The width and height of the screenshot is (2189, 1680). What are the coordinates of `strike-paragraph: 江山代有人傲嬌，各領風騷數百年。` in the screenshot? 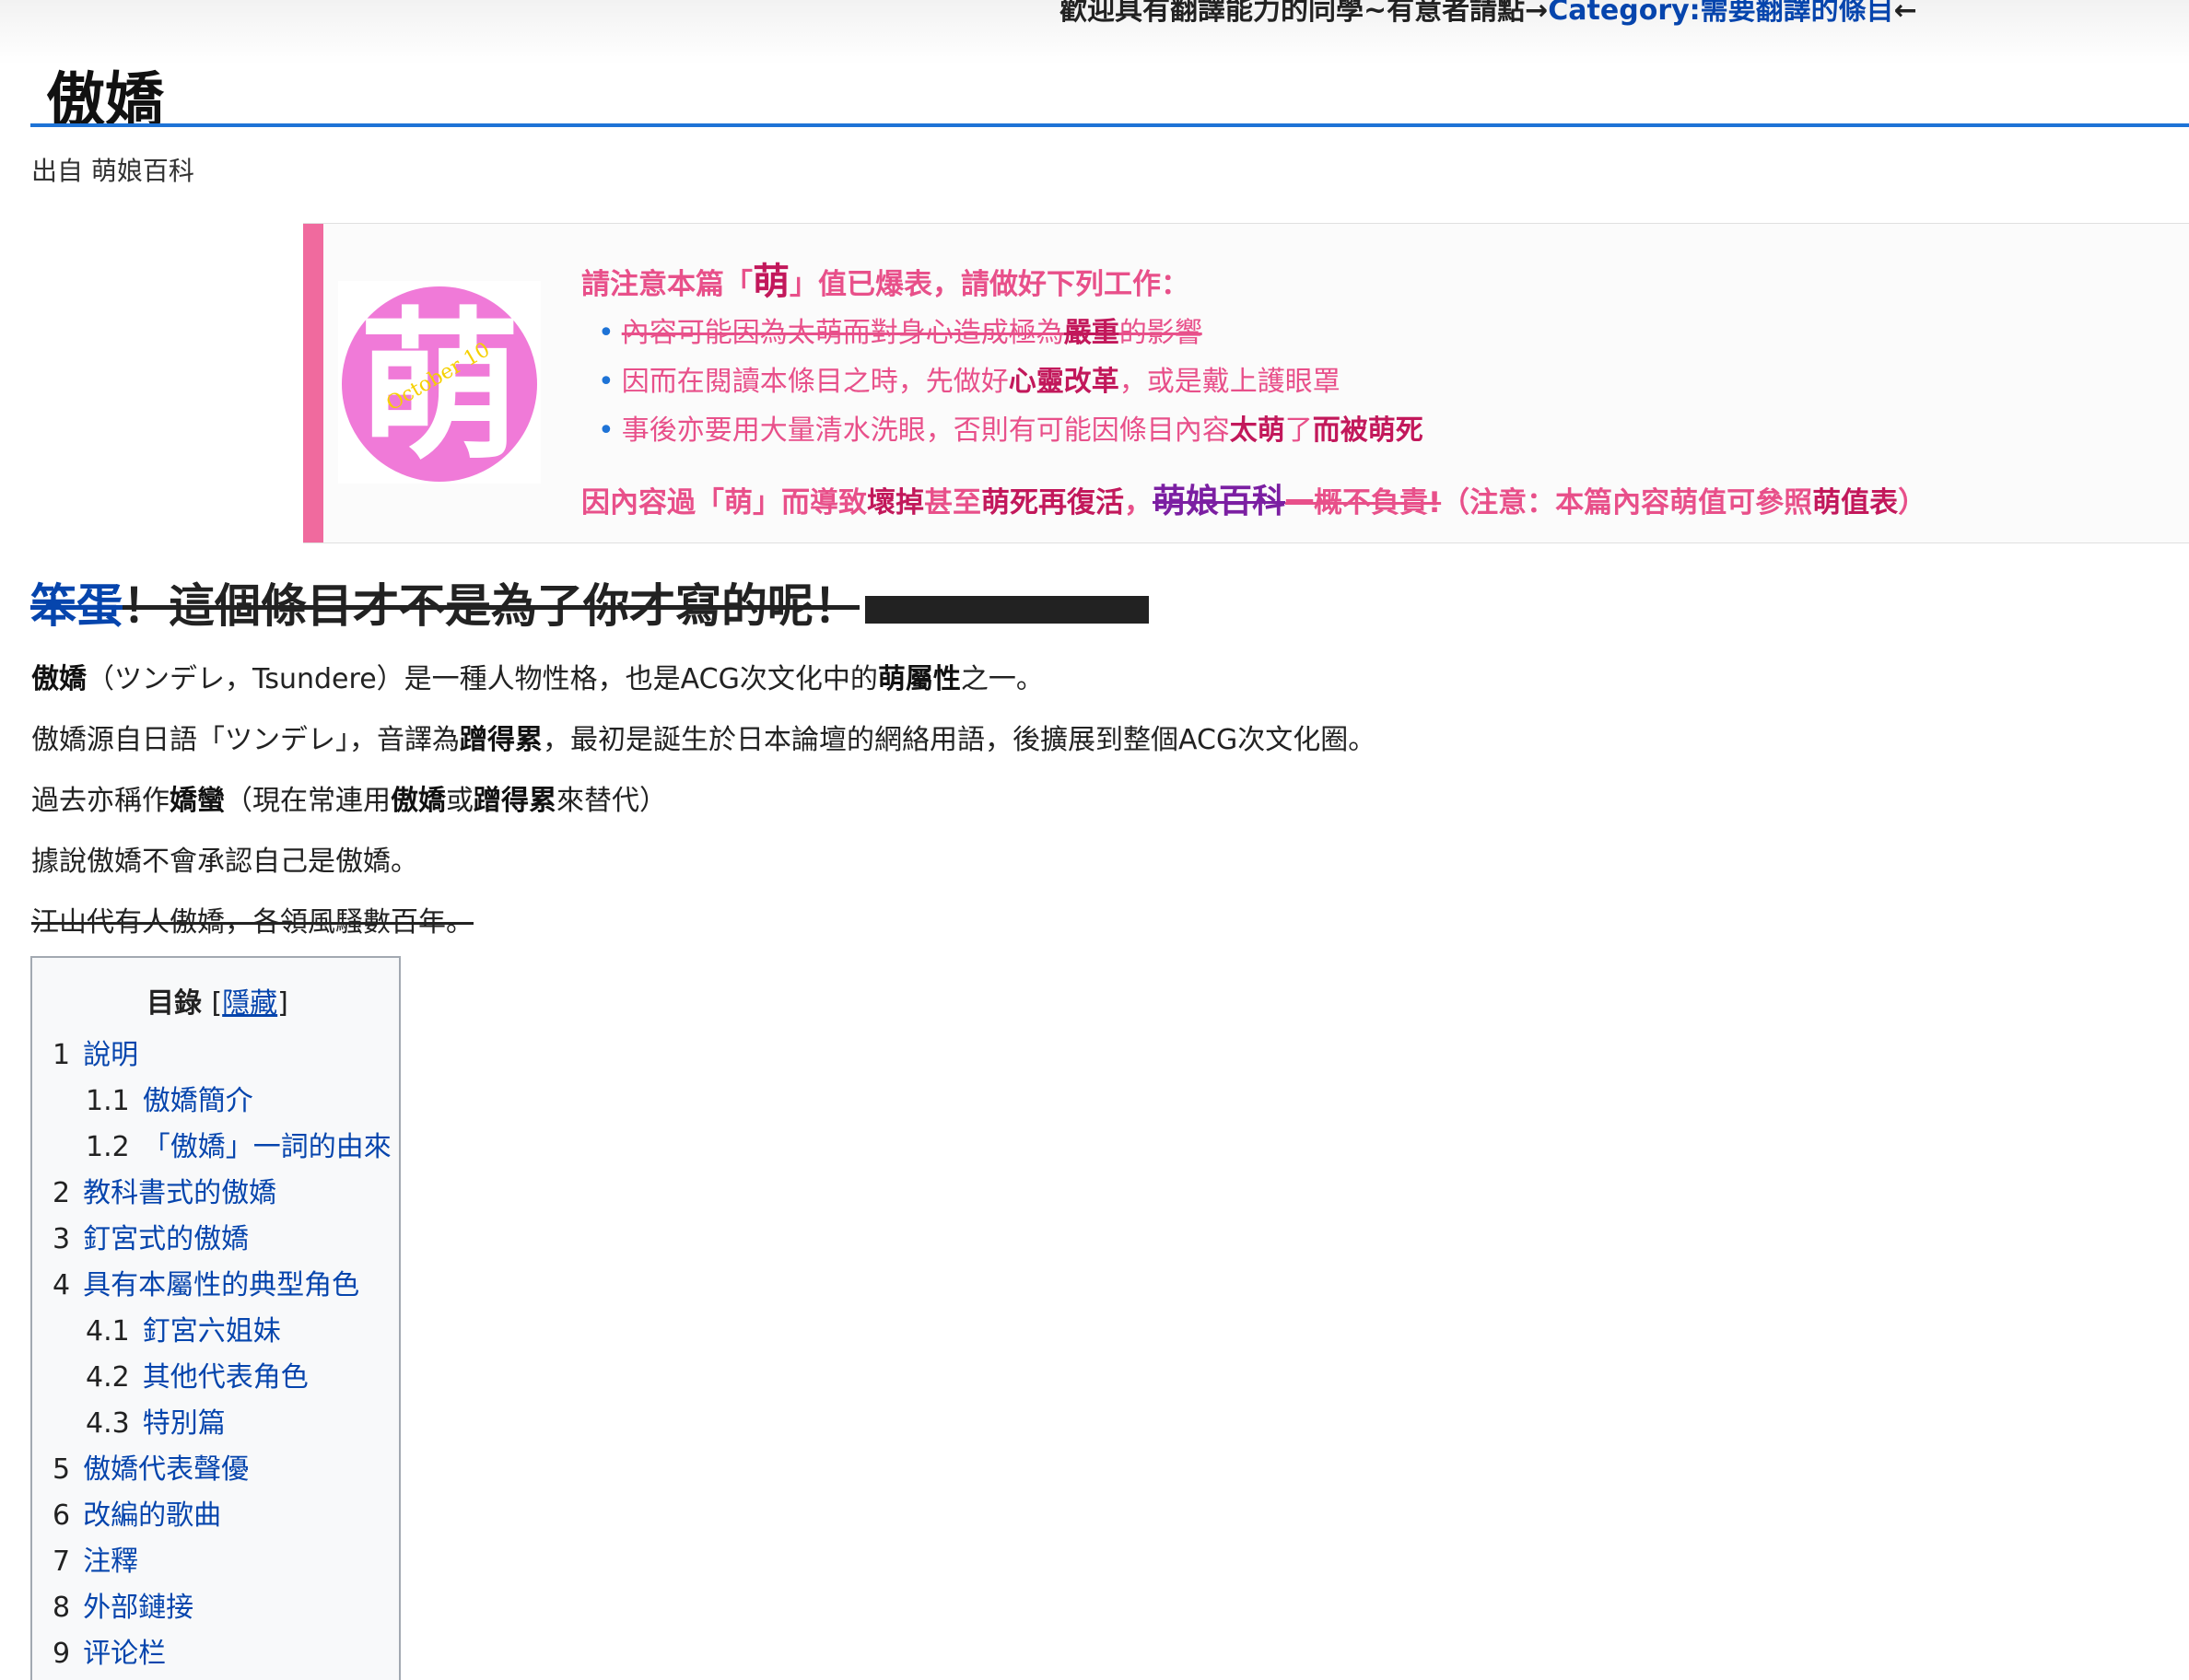 It's located at (253, 922).